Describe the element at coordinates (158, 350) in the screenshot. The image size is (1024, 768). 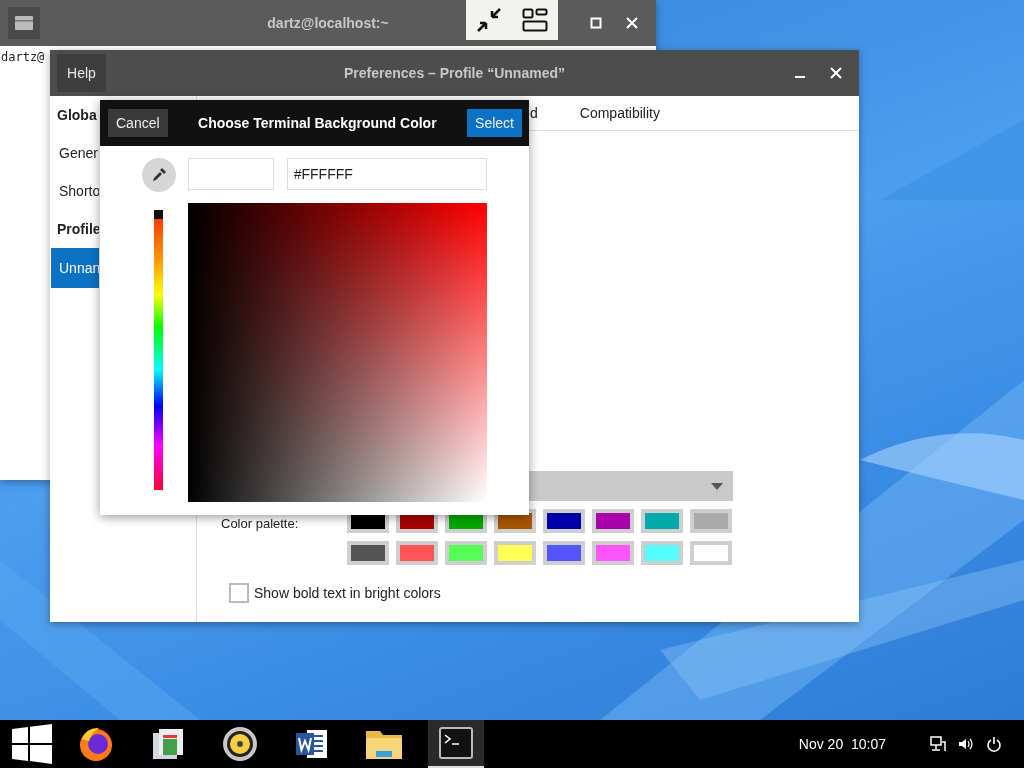
I see `hue-slider` at that location.